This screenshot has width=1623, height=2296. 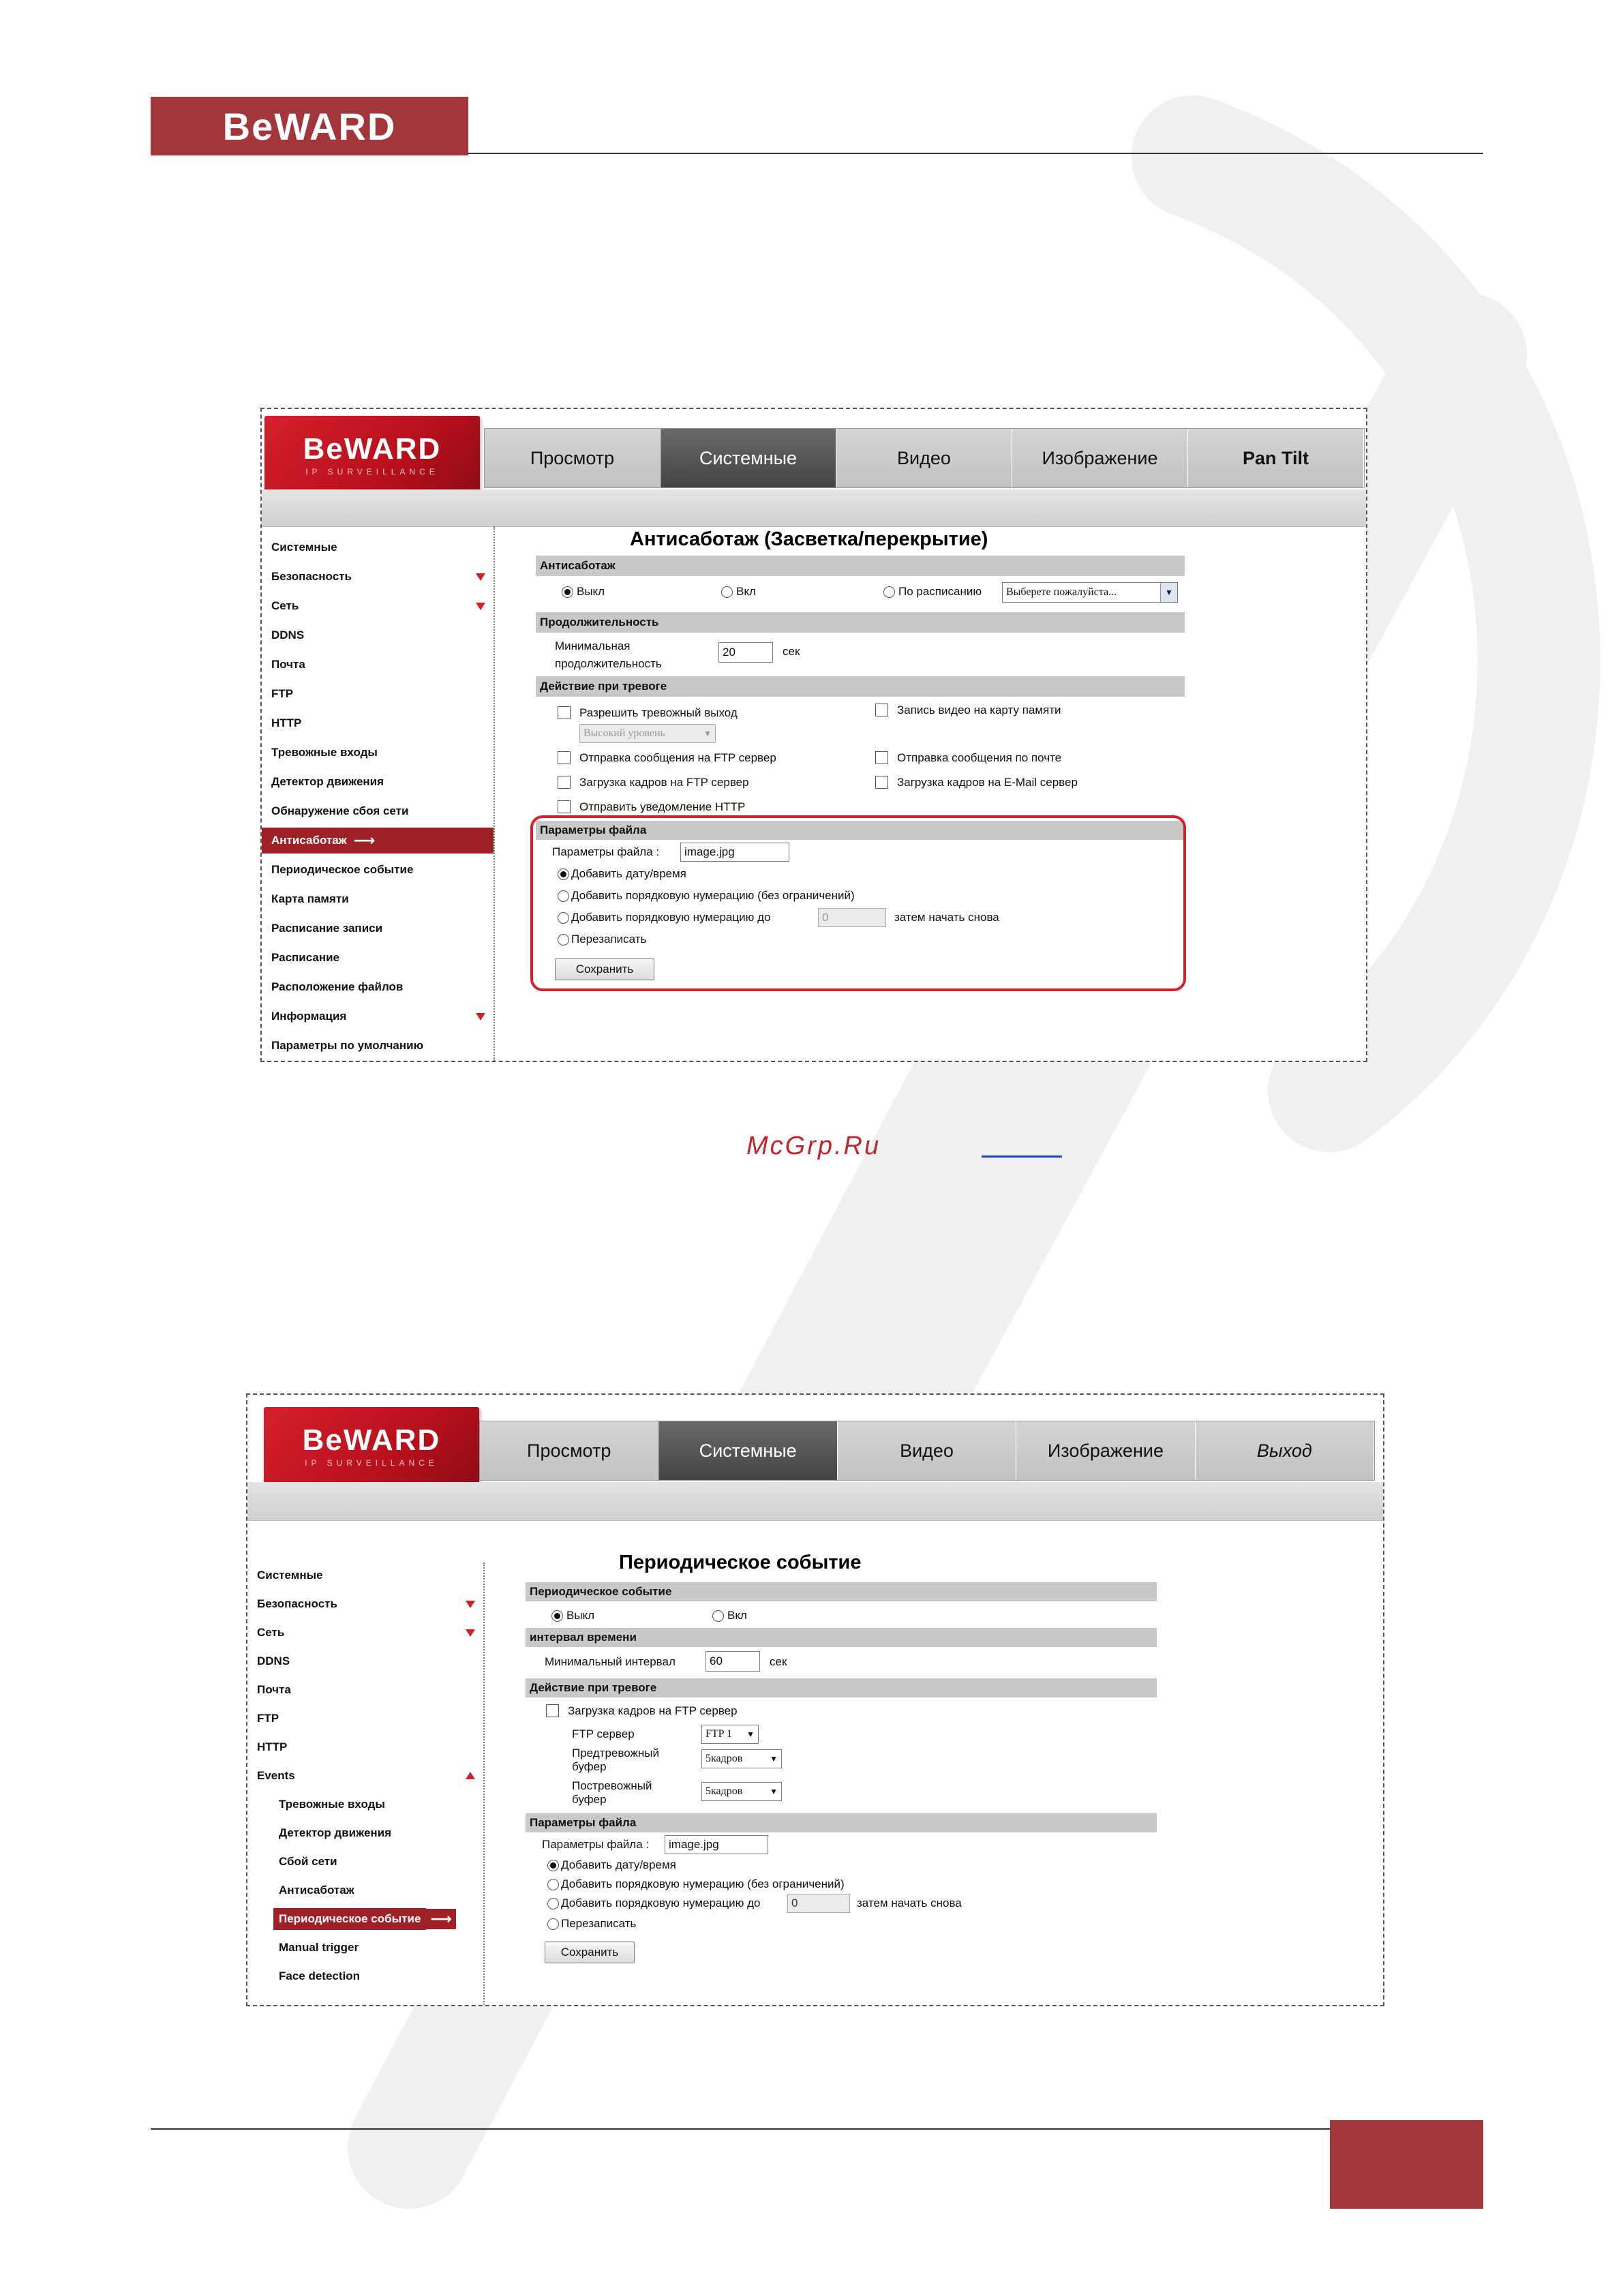 What do you see at coordinates (1285, 1450) in the screenshot?
I see `tab-logout: Выход` at bounding box center [1285, 1450].